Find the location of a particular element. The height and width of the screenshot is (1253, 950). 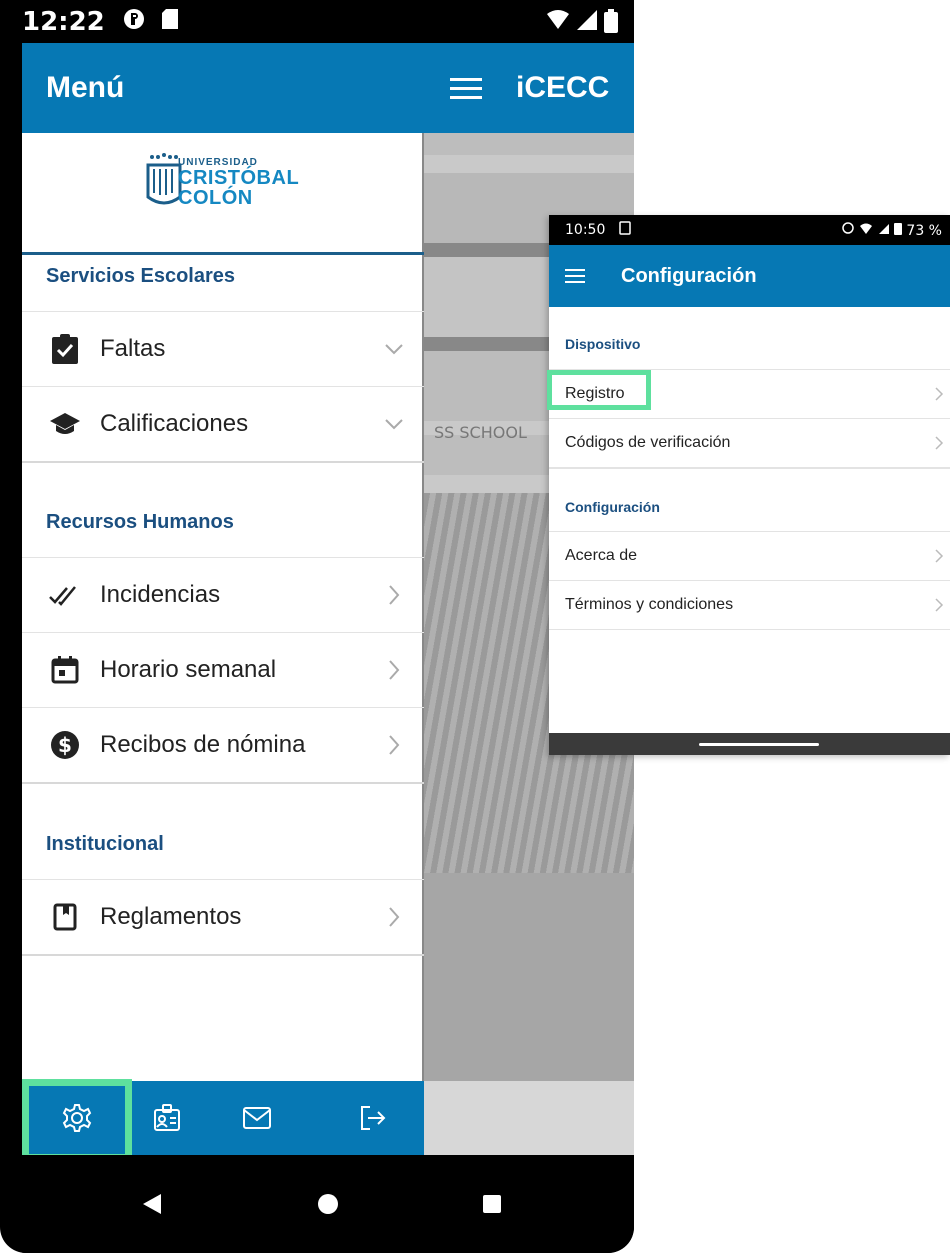

sd-card-icon is located at coordinates (170, 22).